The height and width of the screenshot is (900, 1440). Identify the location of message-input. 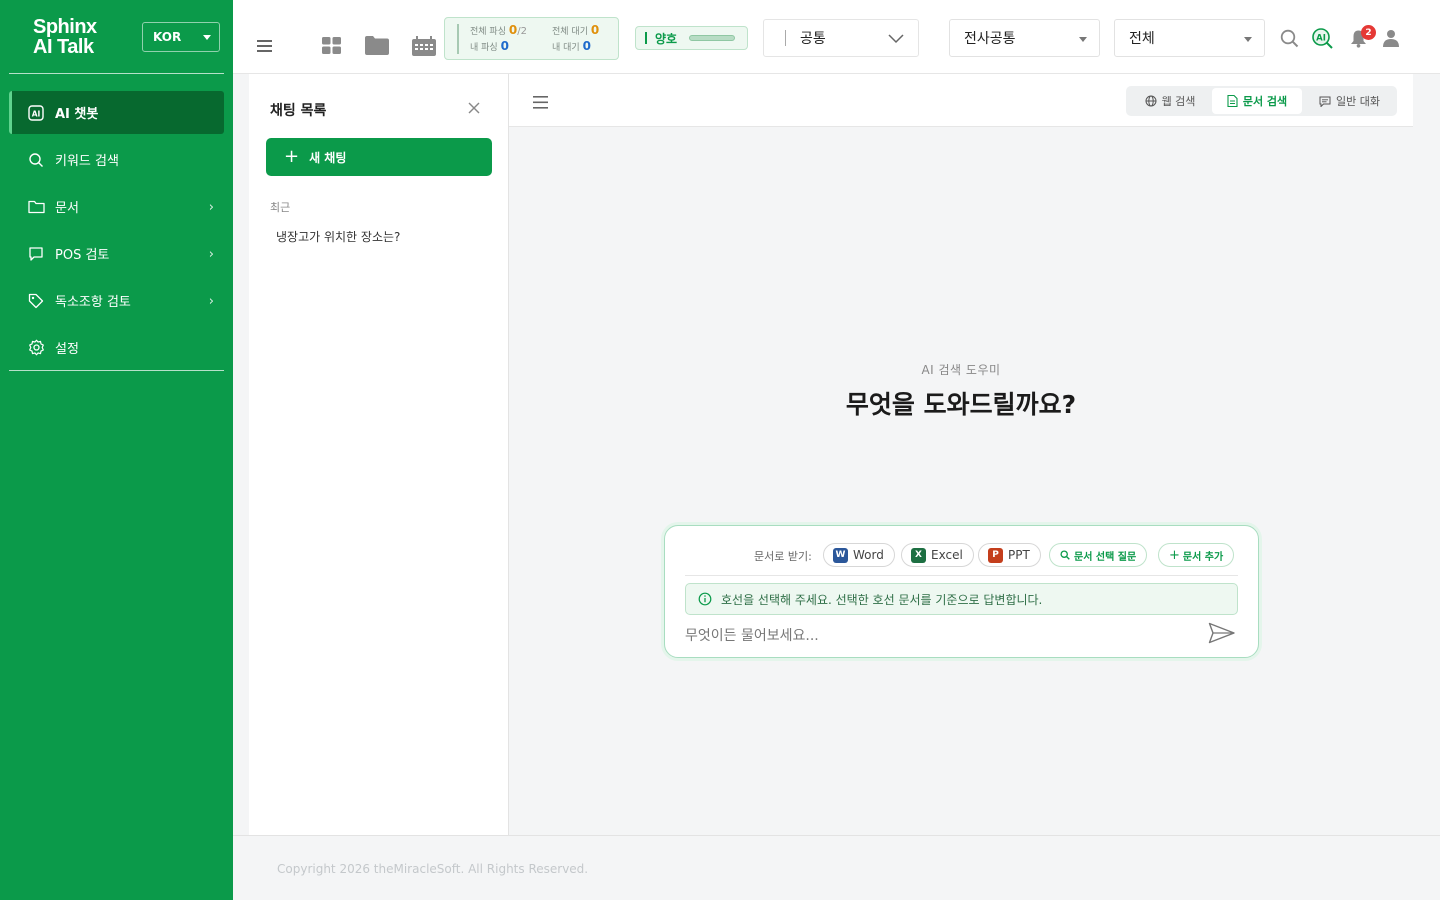
(935, 636).